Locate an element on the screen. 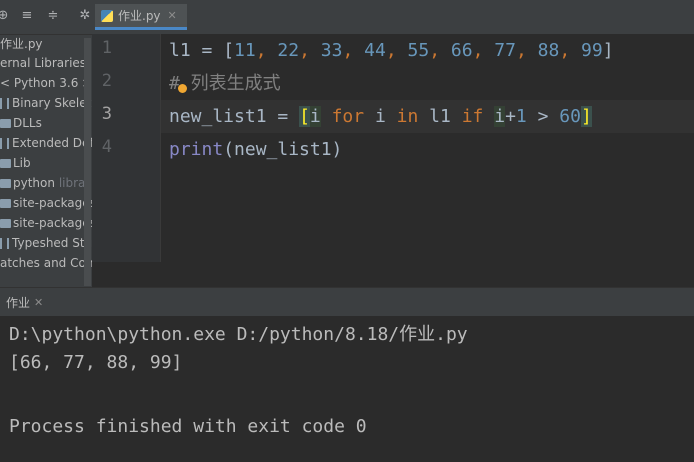 The width and height of the screenshot is (694, 462). matched-bracket: [ is located at coordinates (304, 116).